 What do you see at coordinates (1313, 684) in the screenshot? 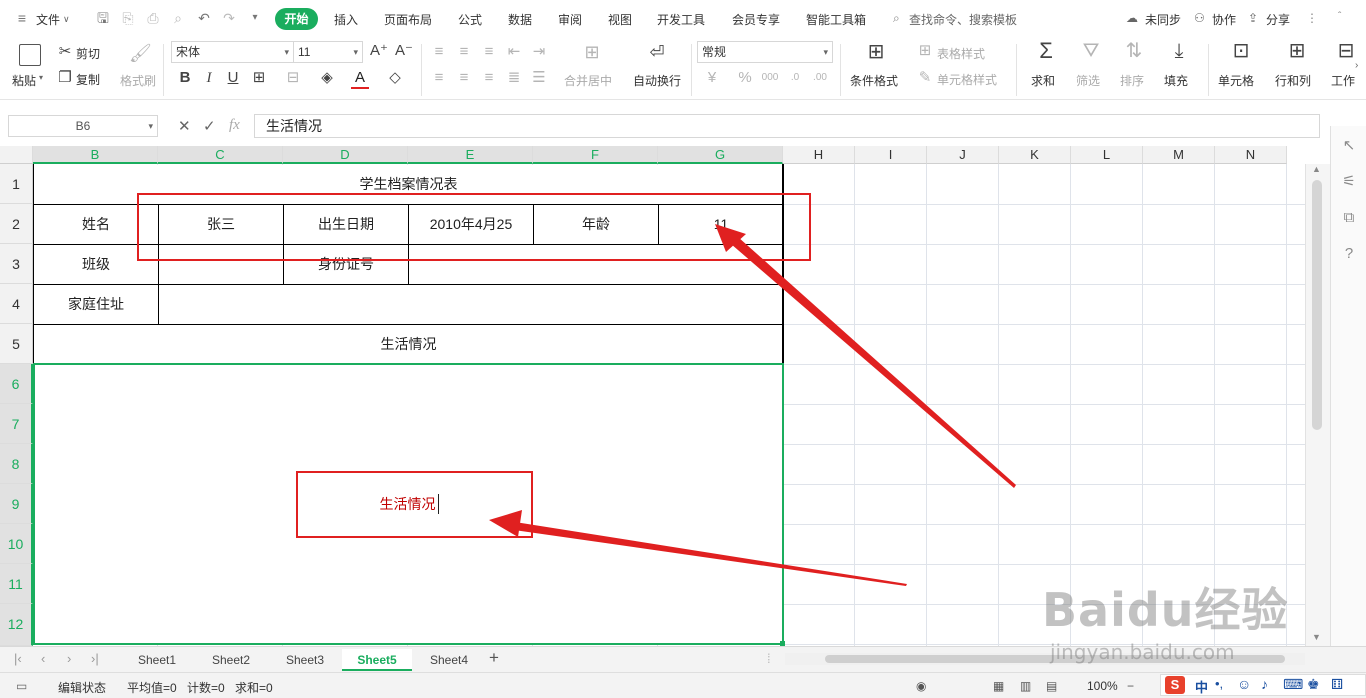
I see `skin-icon: ♚` at bounding box center [1313, 684].